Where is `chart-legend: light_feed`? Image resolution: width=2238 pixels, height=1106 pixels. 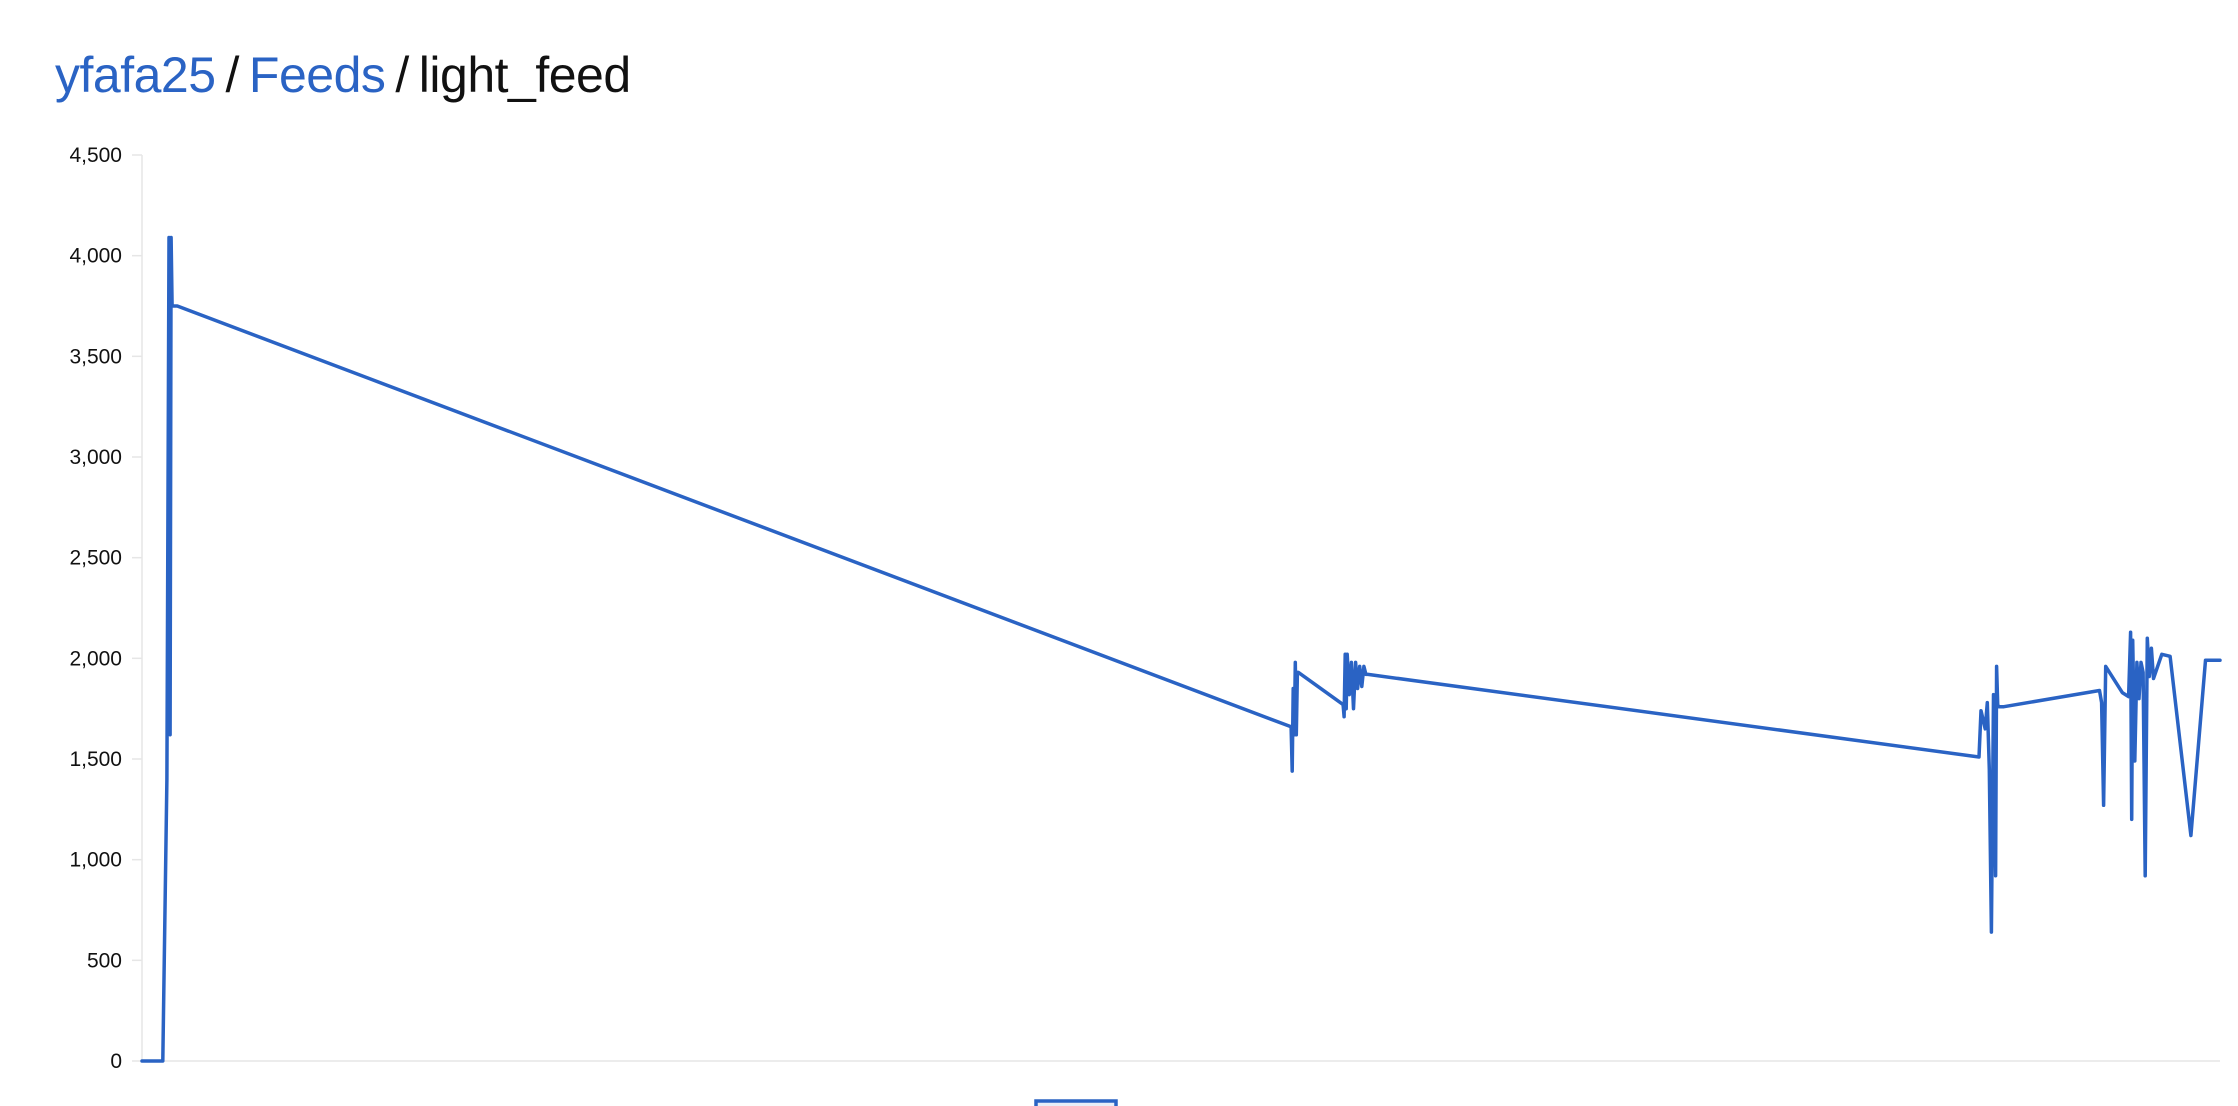 chart-legend: light_feed is located at coordinates (1132, 1102).